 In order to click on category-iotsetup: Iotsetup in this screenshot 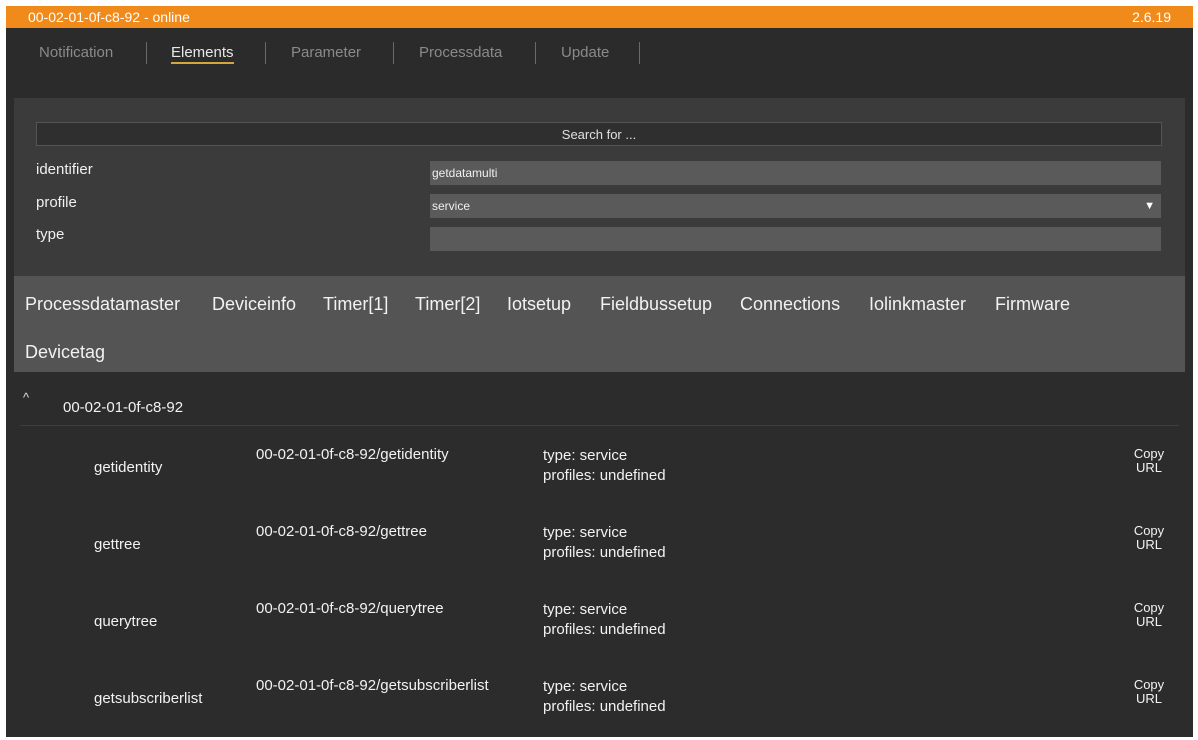, I will do `click(539, 304)`.